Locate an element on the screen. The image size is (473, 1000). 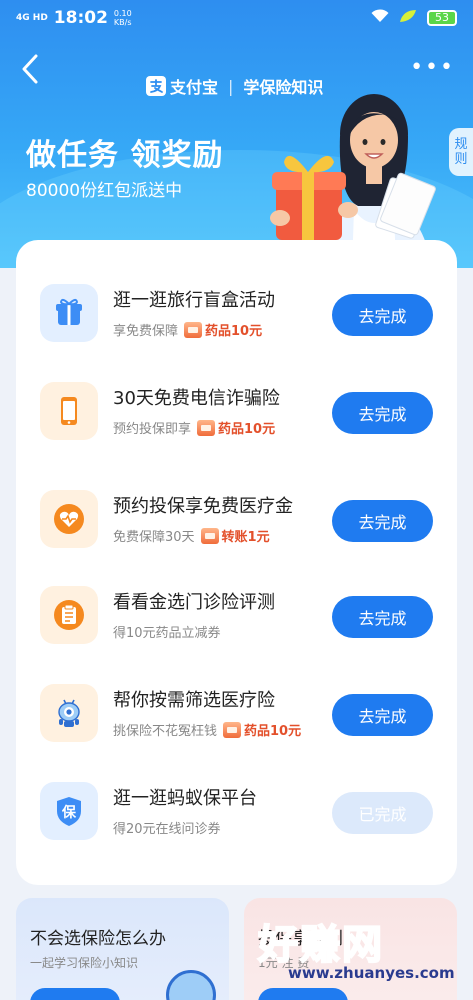
task-title: 逛一逛旅行盲盒活动 is located at coordinates (194, 300).